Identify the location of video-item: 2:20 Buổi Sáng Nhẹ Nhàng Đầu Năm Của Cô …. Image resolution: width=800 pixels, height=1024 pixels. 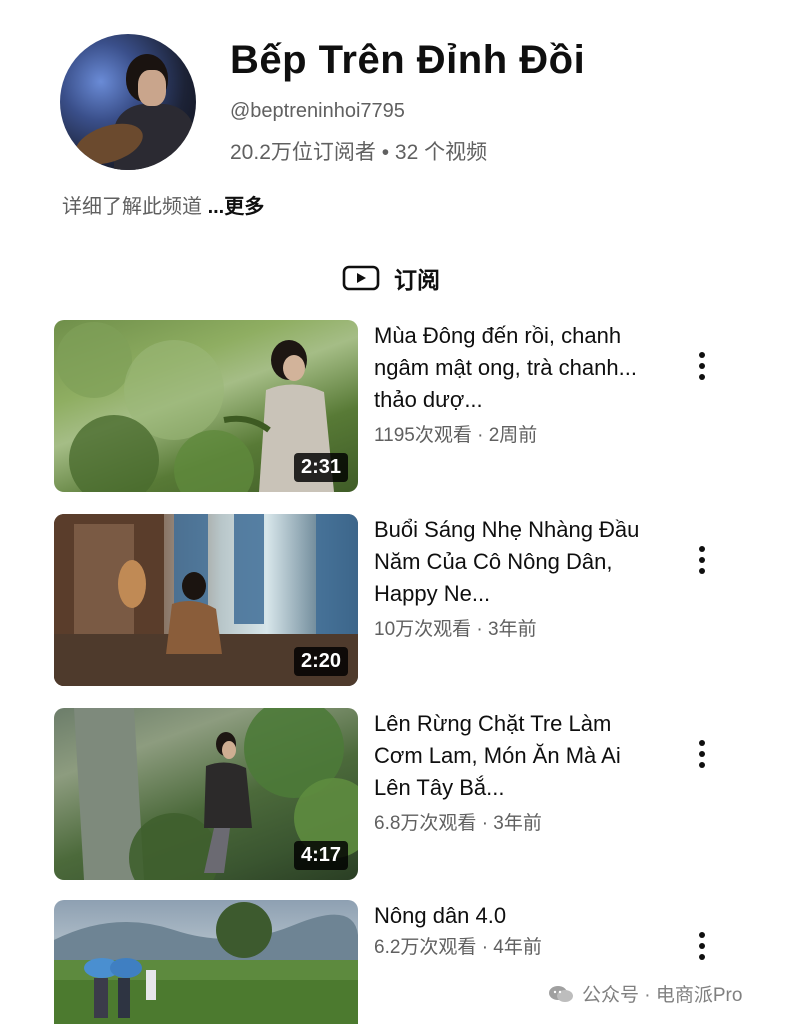
(404, 600).